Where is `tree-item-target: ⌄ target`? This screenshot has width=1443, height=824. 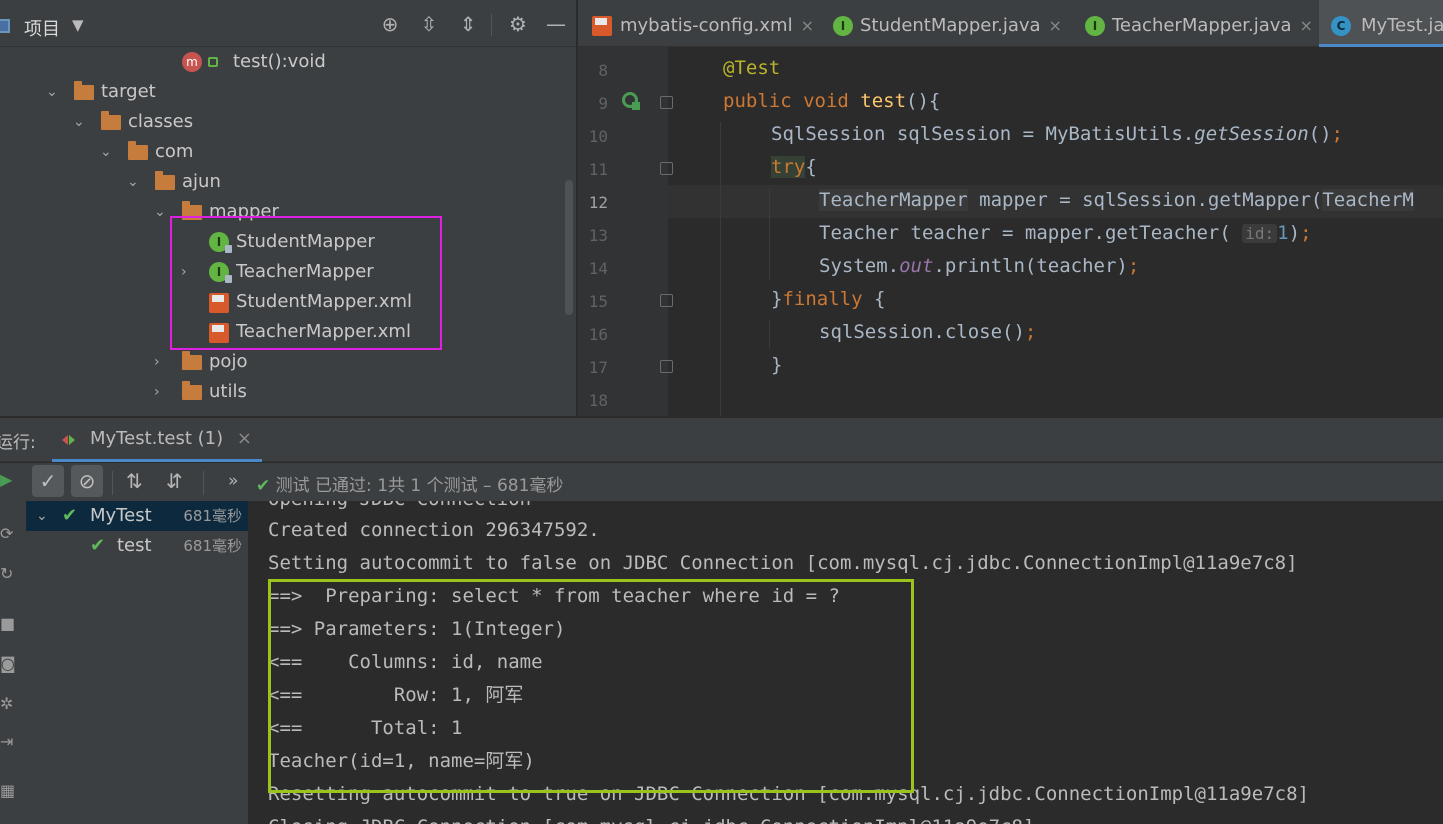 tree-item-target: ⌄ target is located at coordinates (288, 92).